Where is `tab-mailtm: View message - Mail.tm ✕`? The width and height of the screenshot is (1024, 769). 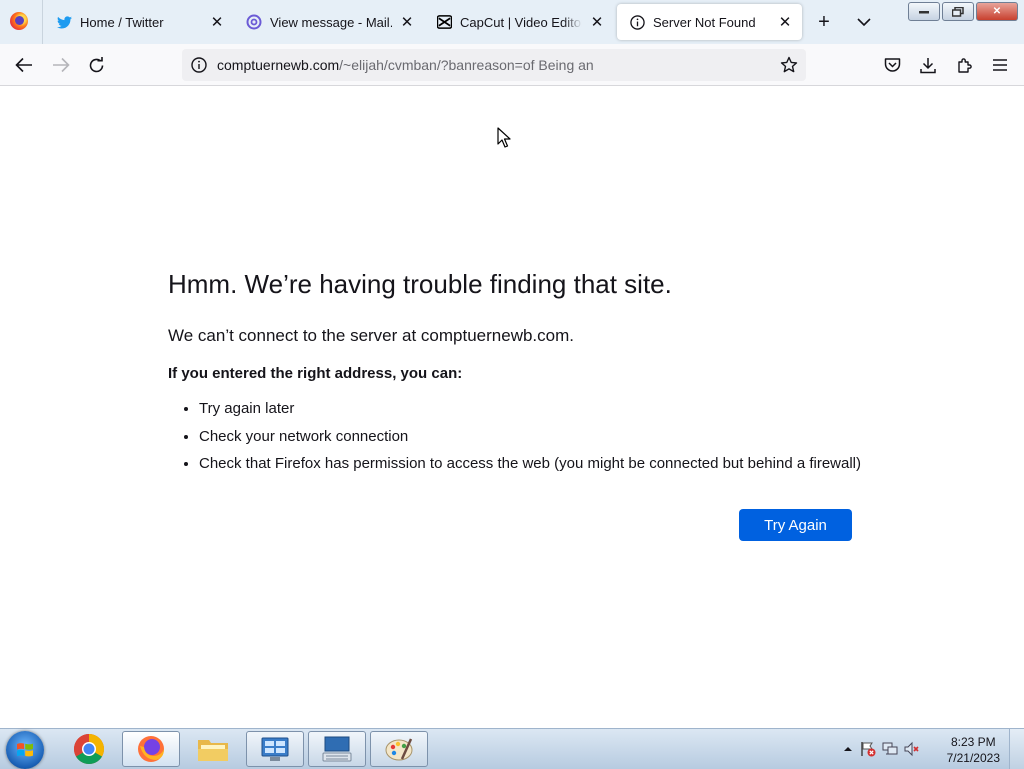
tab-mailtm: View message - Mail.tm ✕ is located at coordinates (329, 22).